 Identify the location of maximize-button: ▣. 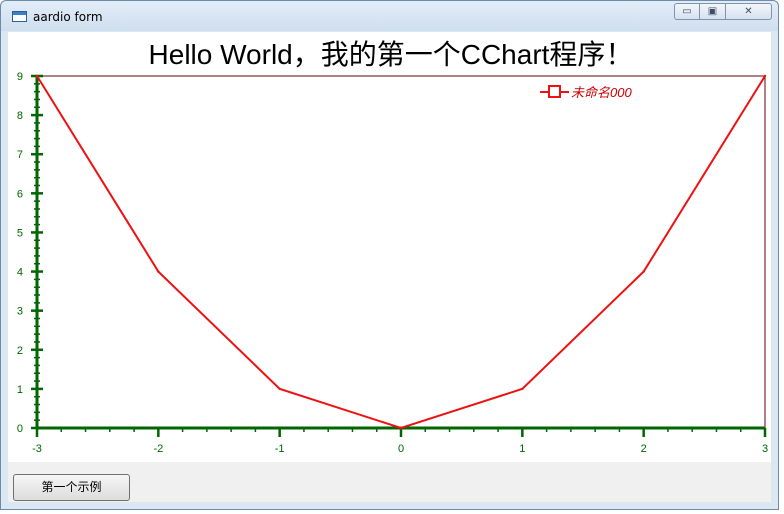
(713, 11).